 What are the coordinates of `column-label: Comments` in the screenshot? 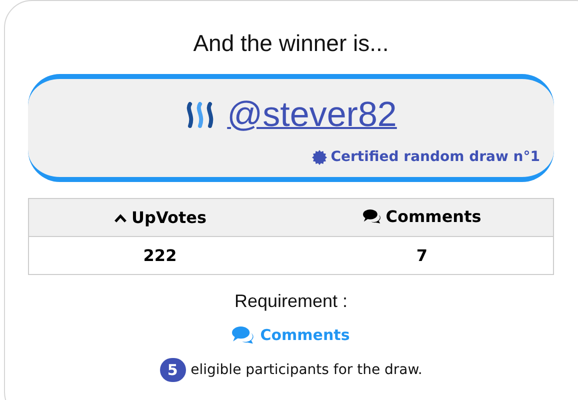 It's located at (434, 216).